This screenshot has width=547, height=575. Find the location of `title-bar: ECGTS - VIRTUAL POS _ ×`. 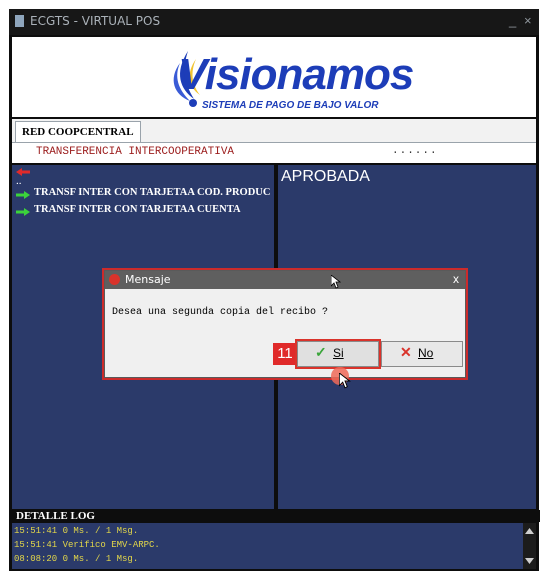

title-bar: ECGTS - VIRTUAL POS _ × is located at coordinates (274, 22).